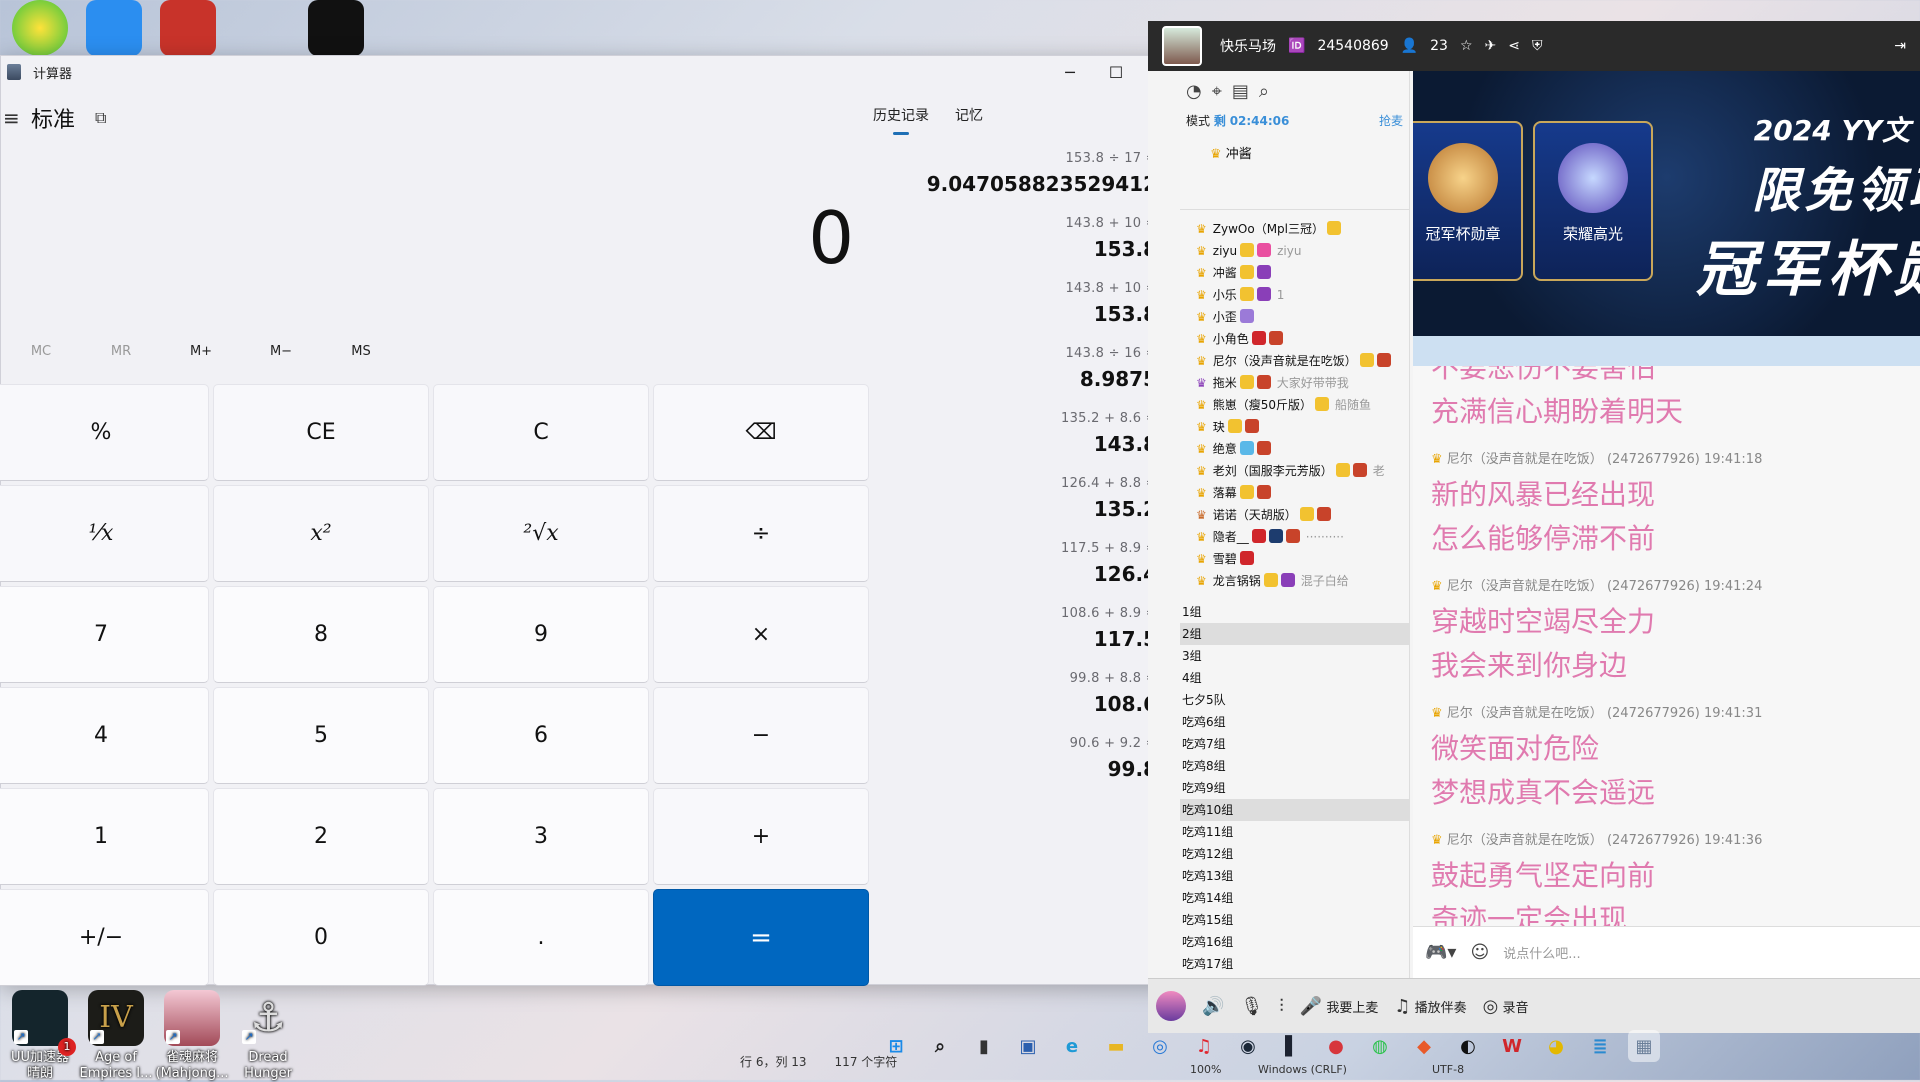 Image resolution: width=1920 pixels, height=1082 pixels. What do you see at coordinates (1017, 758) in the screenshot?
I see `history-item: 90.6 + 9.2 = 99.8` at bounding box center [1017, 758].